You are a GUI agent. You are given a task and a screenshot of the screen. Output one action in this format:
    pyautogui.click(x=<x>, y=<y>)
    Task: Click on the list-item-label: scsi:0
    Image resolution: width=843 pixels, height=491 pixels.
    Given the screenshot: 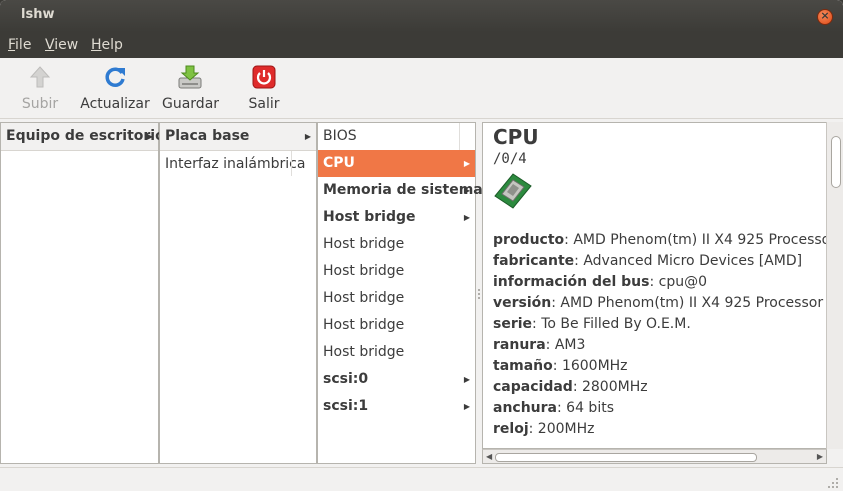 What is the action you would take?
    pyautogui.click(x=346, y=379)
    